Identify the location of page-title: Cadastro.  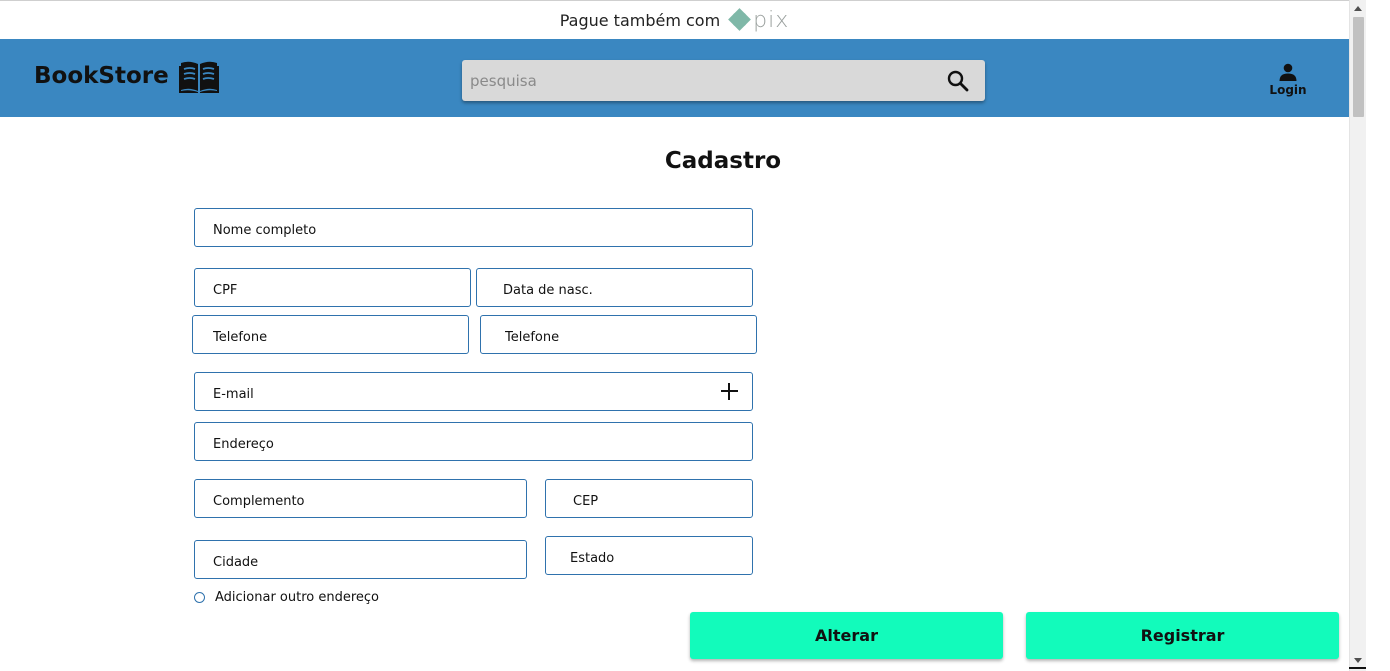
(723, 161).